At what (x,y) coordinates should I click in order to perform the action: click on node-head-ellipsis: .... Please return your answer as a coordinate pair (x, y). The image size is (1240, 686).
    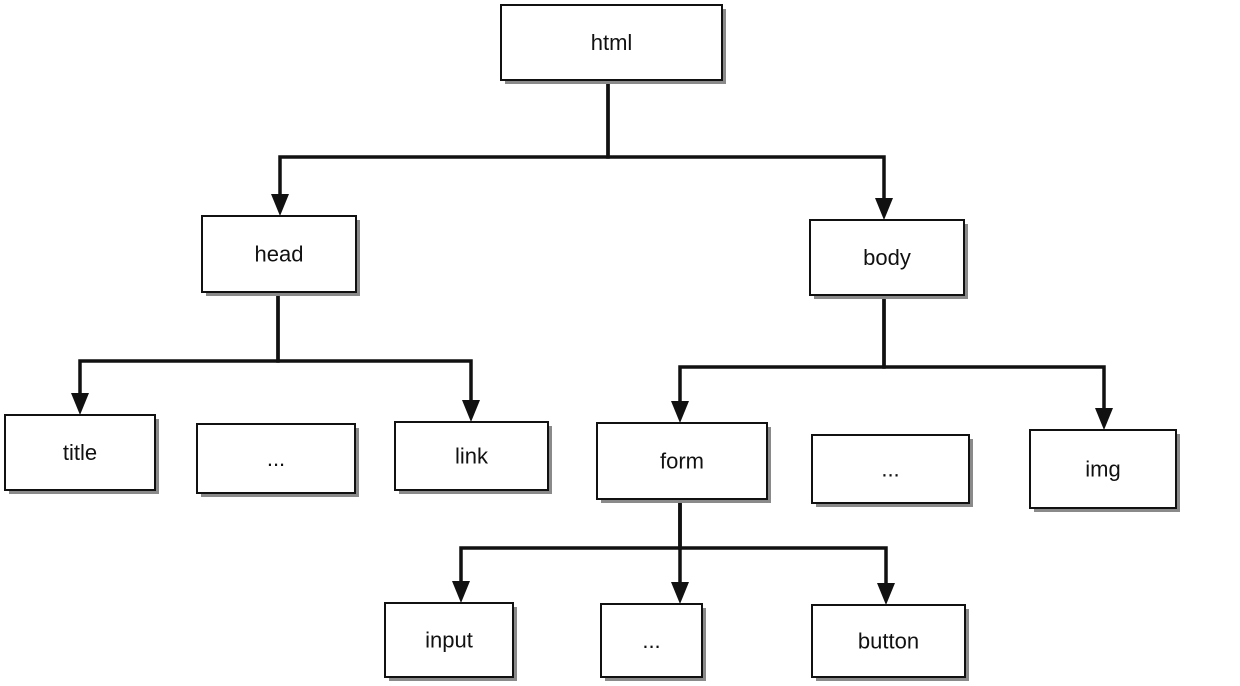
    Looking at the image, I should click on (277, 460).